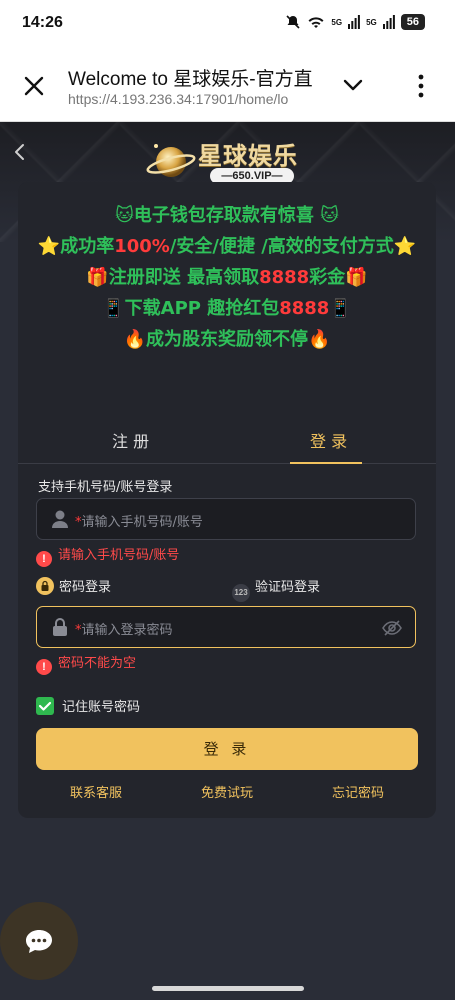 Image resolution: width=455 pixels, height=1000 pixels. I want to click on brand-name: 星球娱乐, so click(248, 156).